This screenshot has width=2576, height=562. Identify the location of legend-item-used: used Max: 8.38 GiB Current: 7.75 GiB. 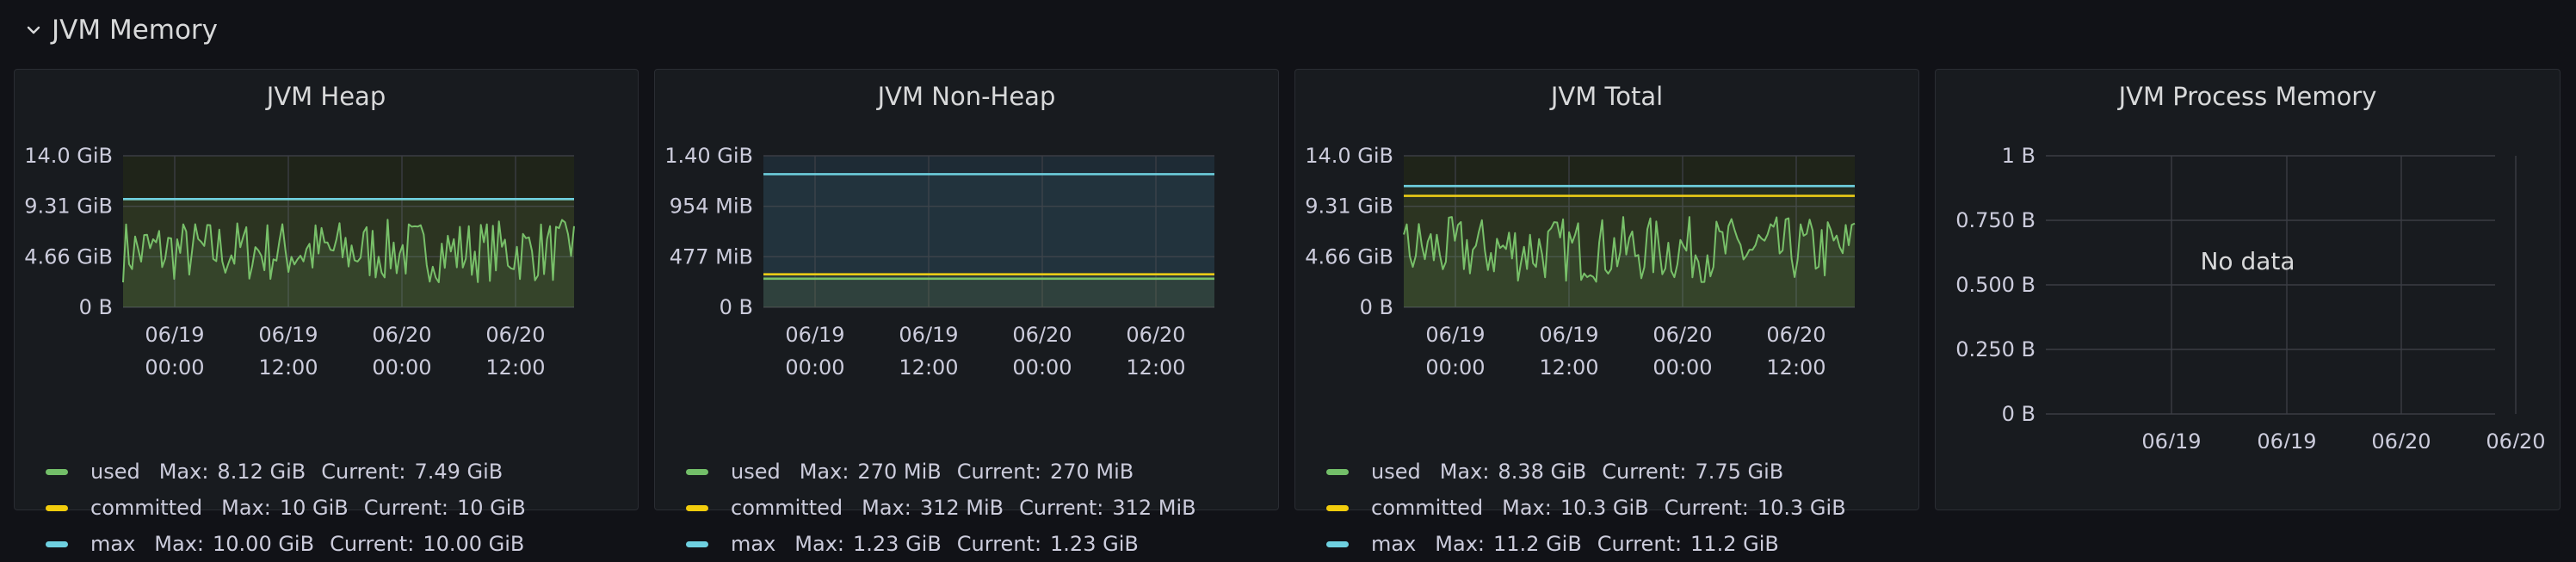
(1594, 472).